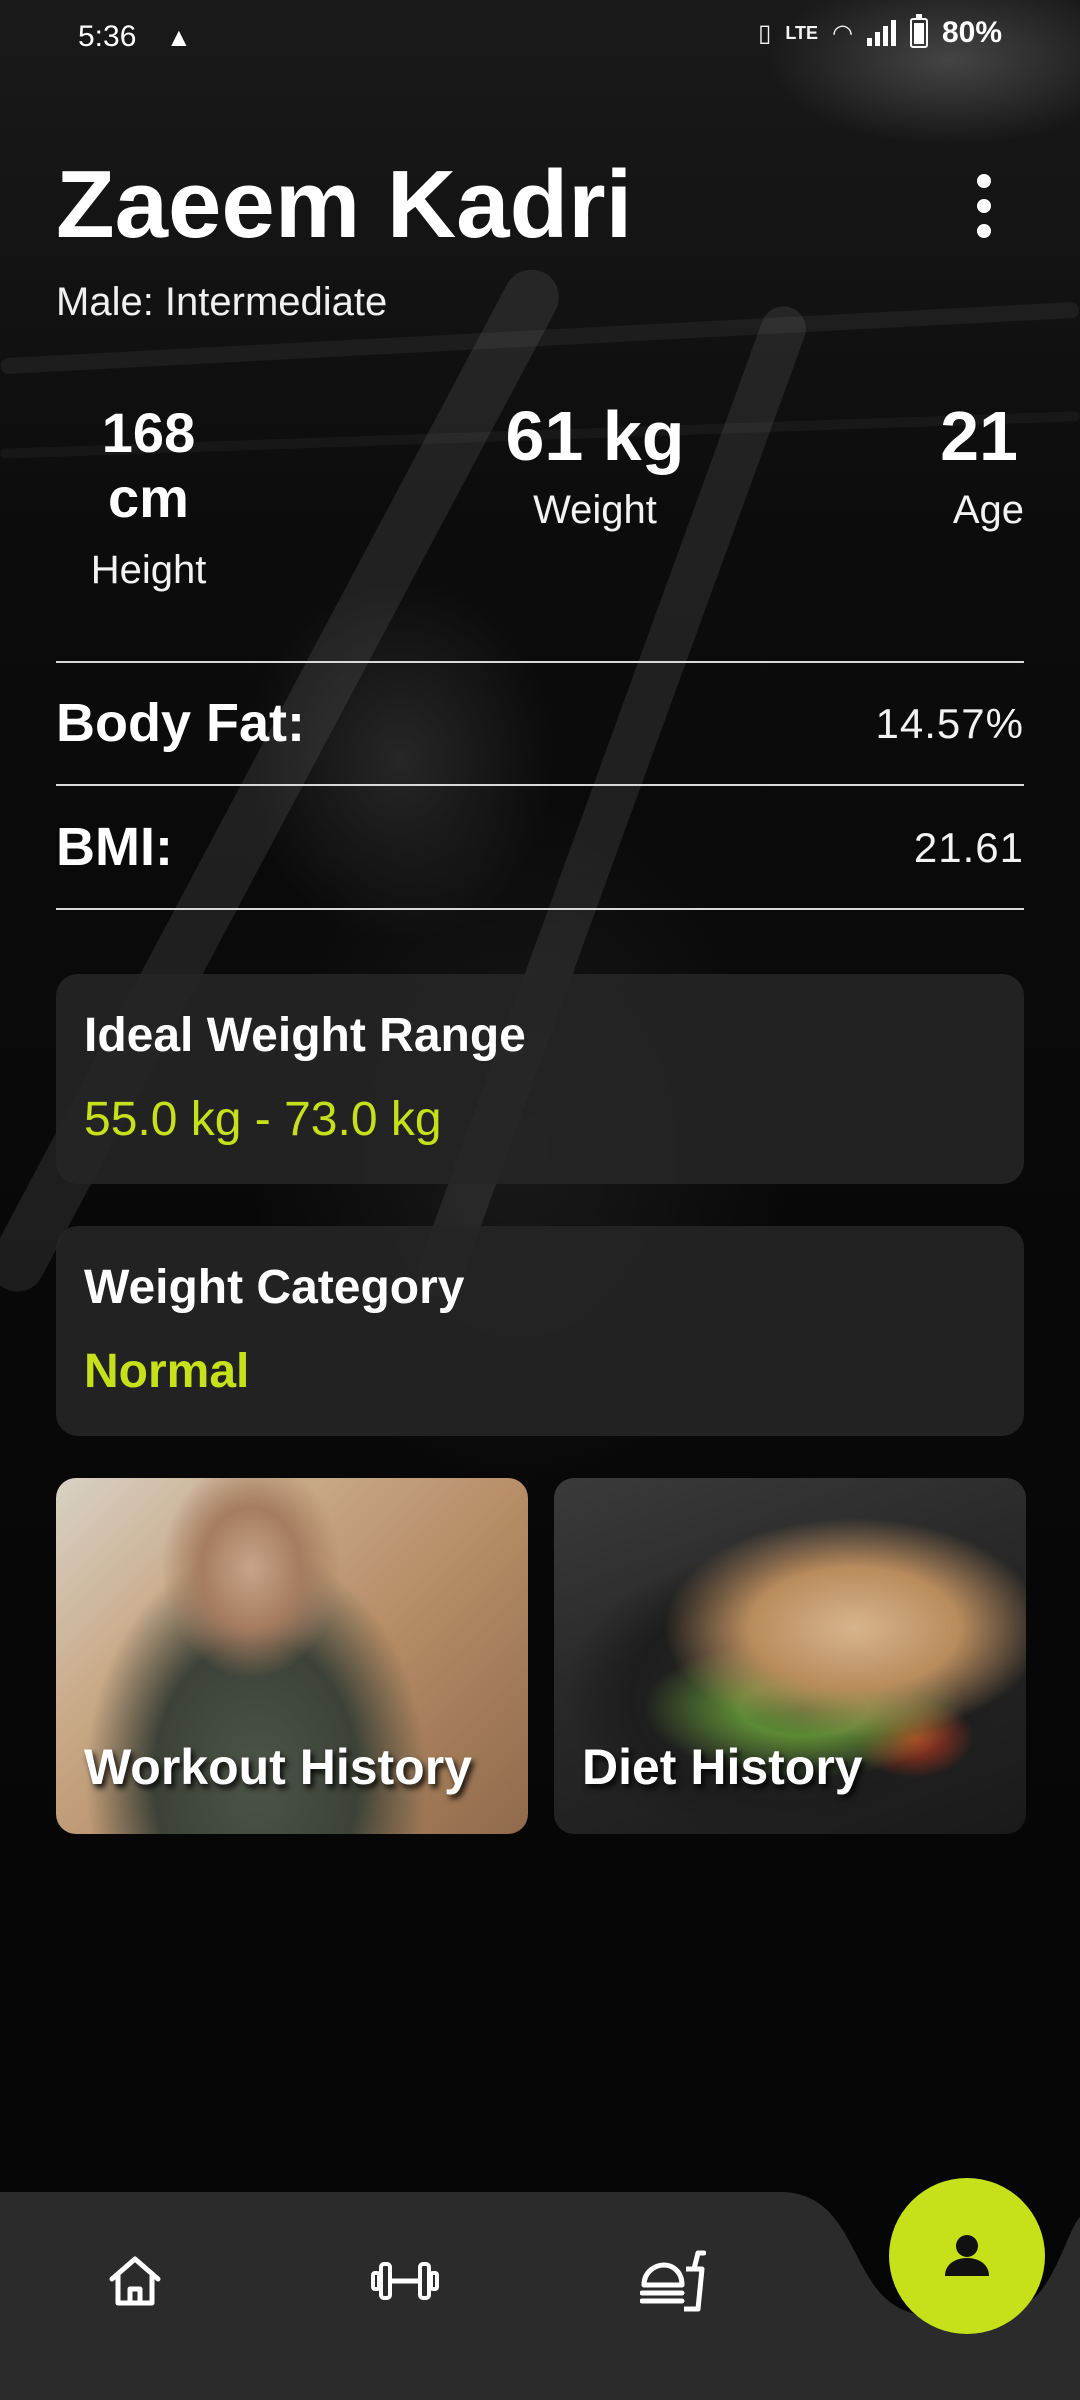 Image resolution: width=1080 pixels, height=2400 pixels. I want to click on profile-name: Zaeem Kadri, so click(344, 204).